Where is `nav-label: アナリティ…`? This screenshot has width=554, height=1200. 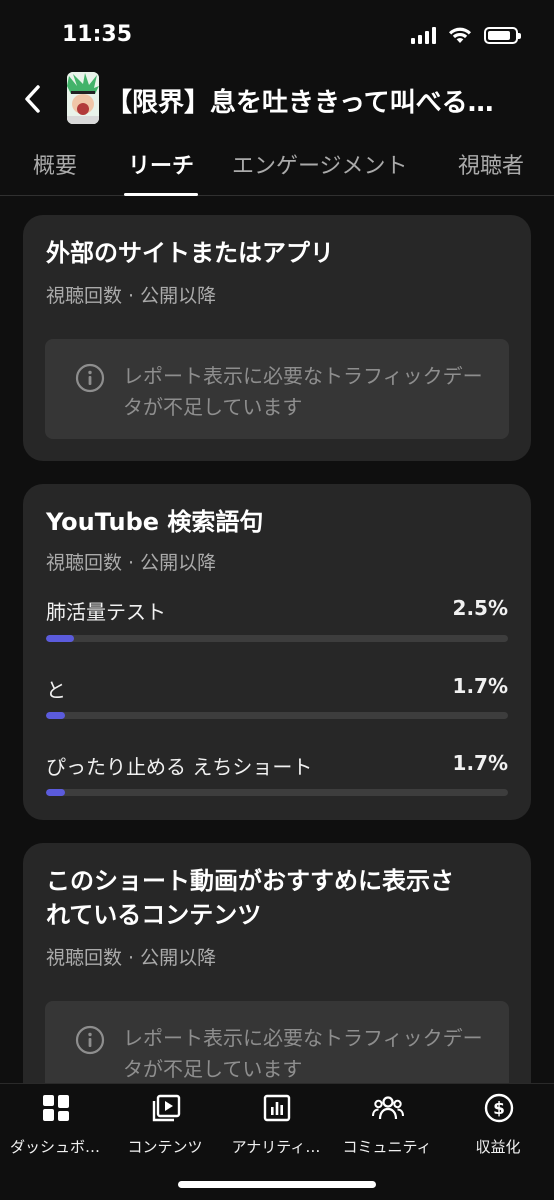 nav-label: アナリティ… is located at coordinates (276, 1147).